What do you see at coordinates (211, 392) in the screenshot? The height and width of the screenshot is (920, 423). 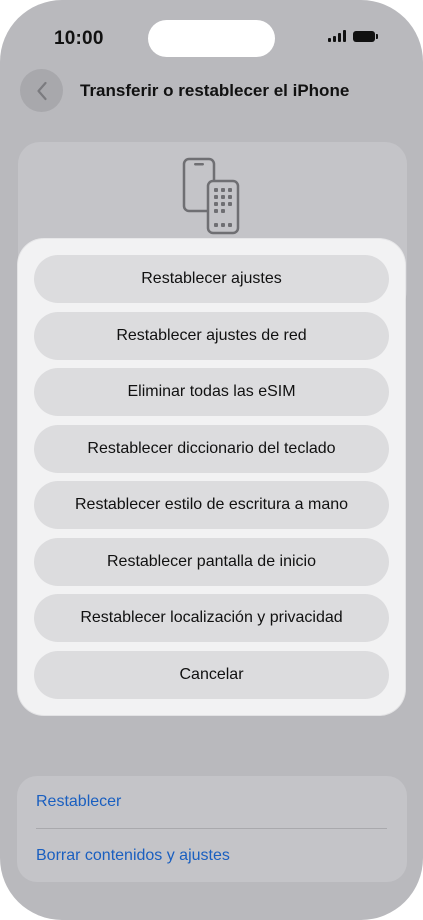 I see `delete-all-esims-button: Eliminar todas las eSIM` at bounding box center [211, 392].